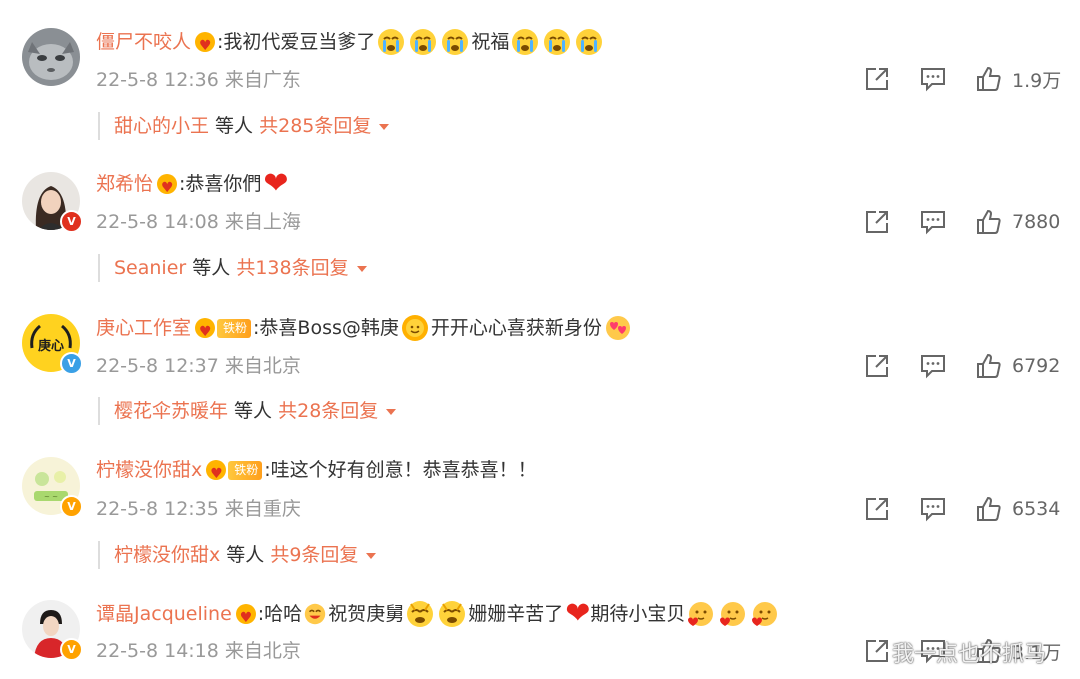  Describe the element at coordinates (161, 126) in the screenshot. I see `reply-user: 甜心的小王` at that location.